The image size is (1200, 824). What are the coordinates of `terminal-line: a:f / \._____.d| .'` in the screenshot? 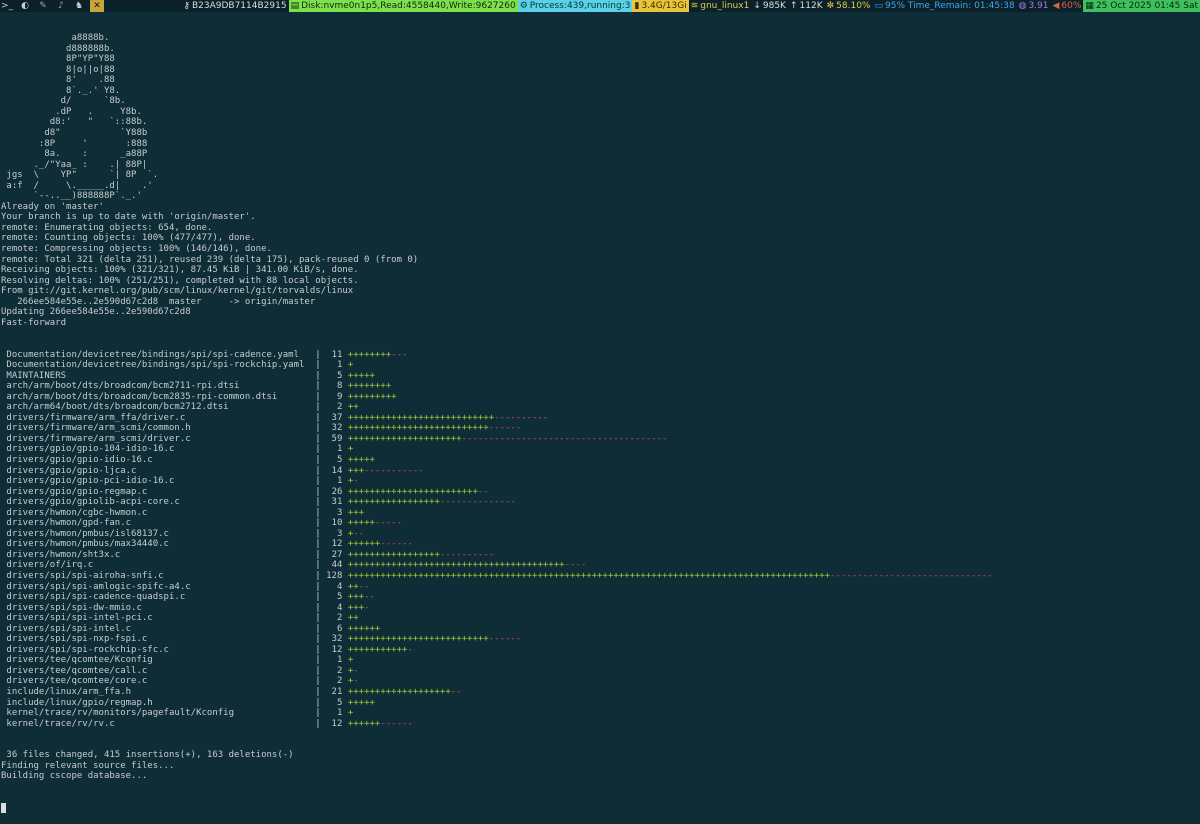 It's located at (77, 185).